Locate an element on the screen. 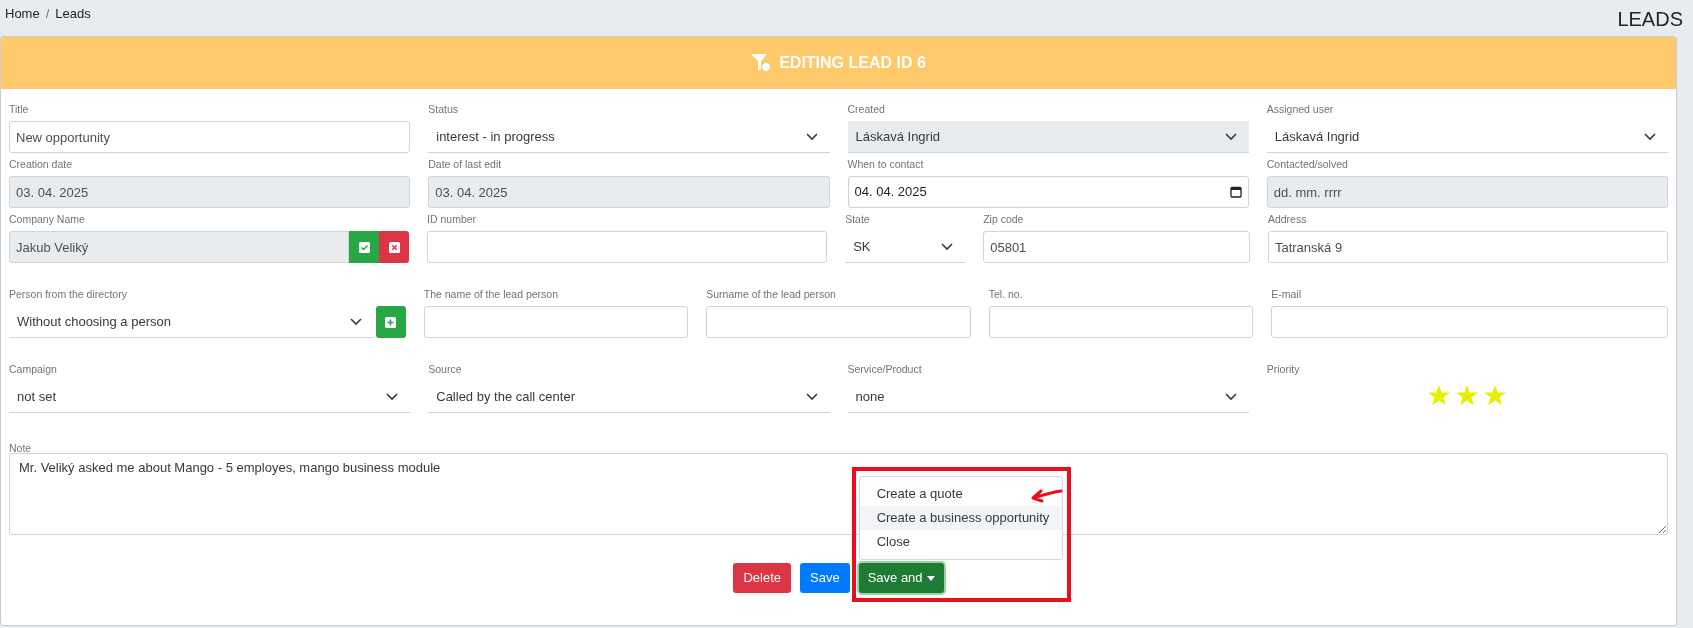 This screenshot has height=628, width=1693. close-icon is located at coordinates (394, 247).